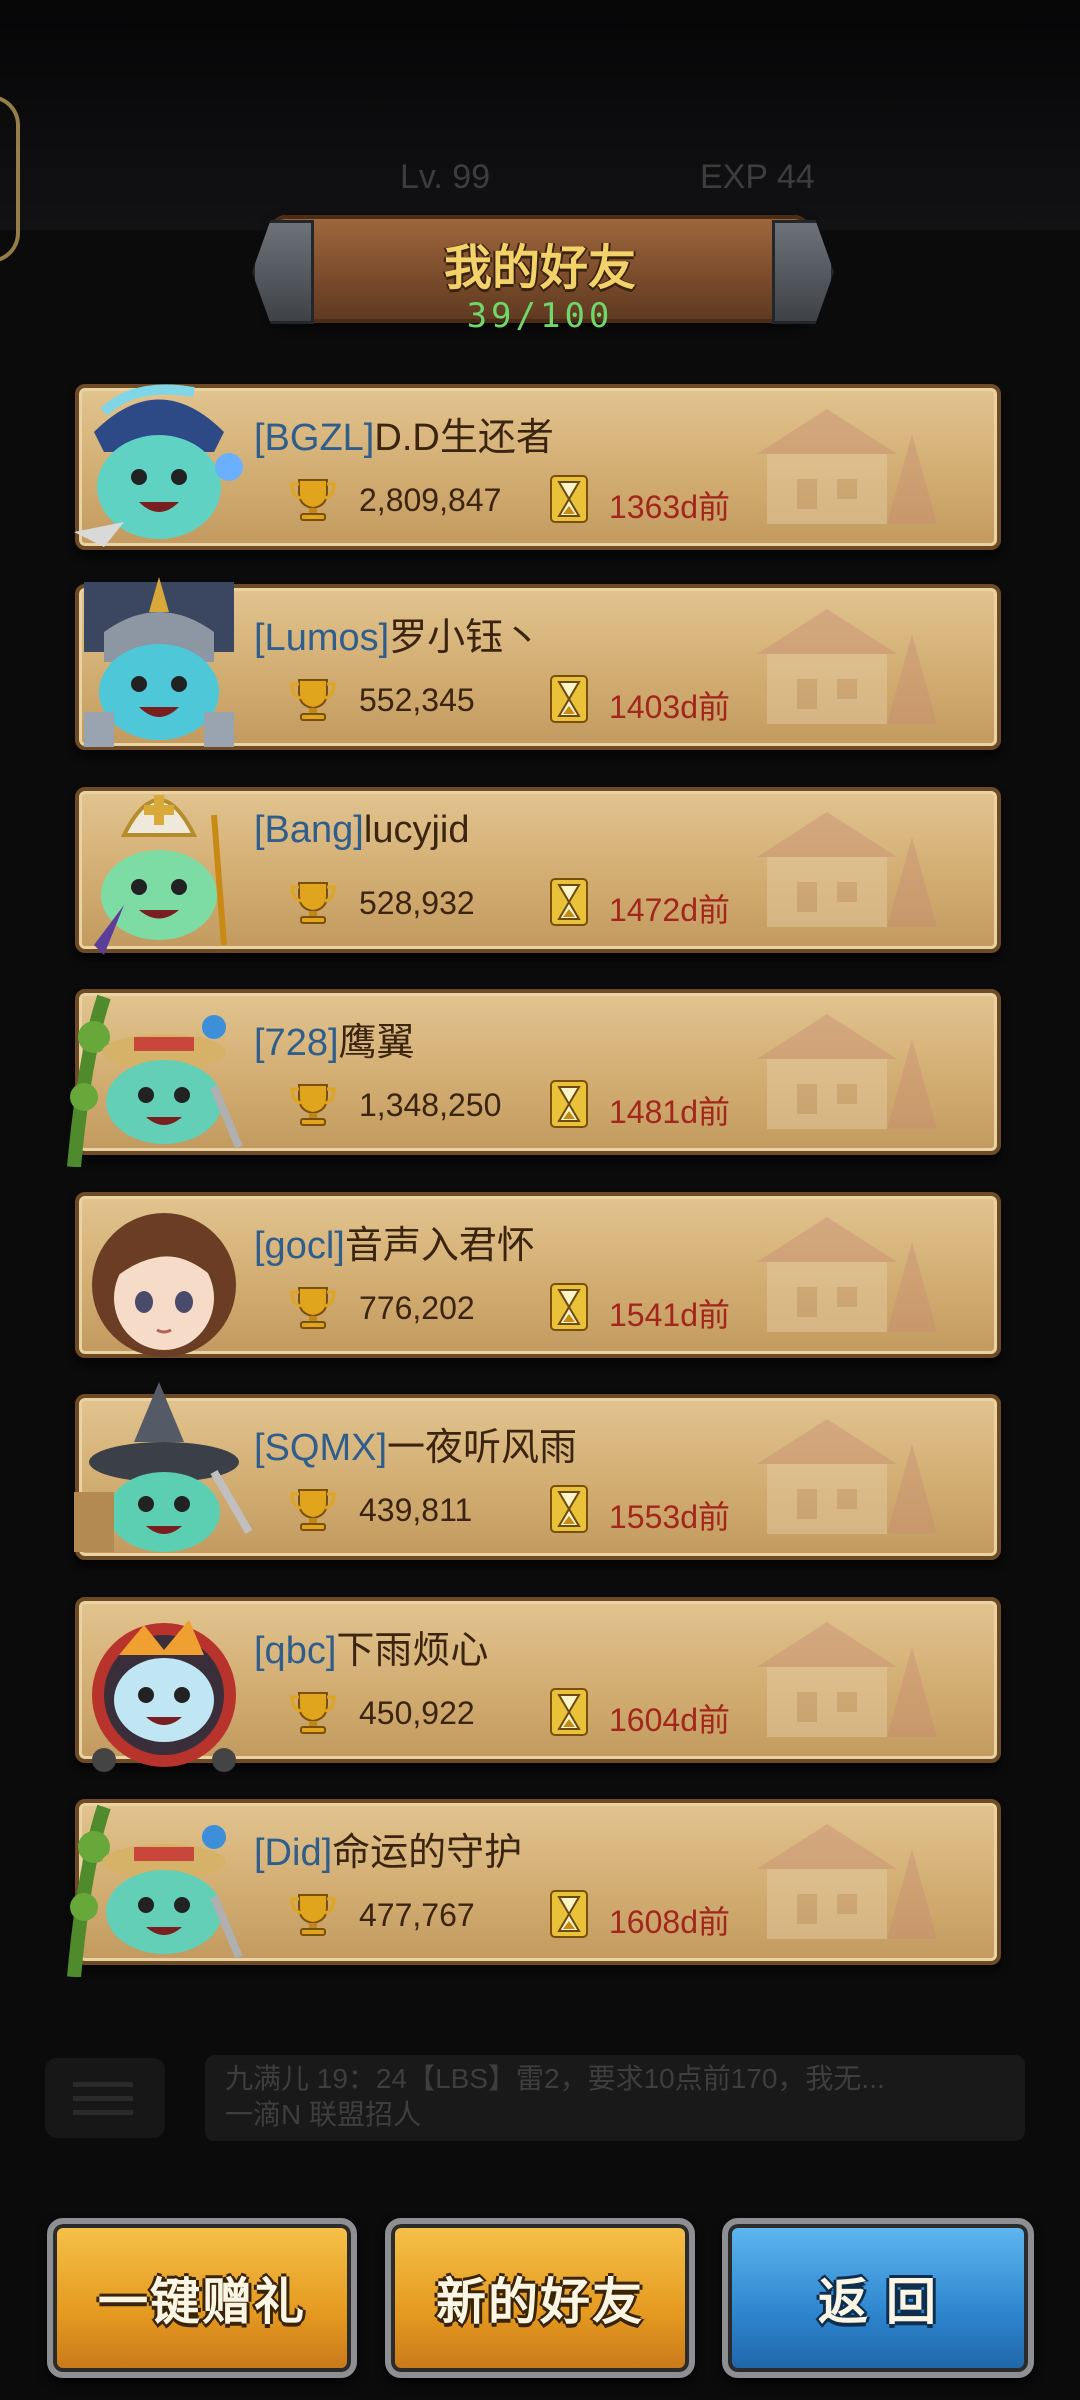  I want to click on trophy-score: 1,348,250, so click(430, 1105).